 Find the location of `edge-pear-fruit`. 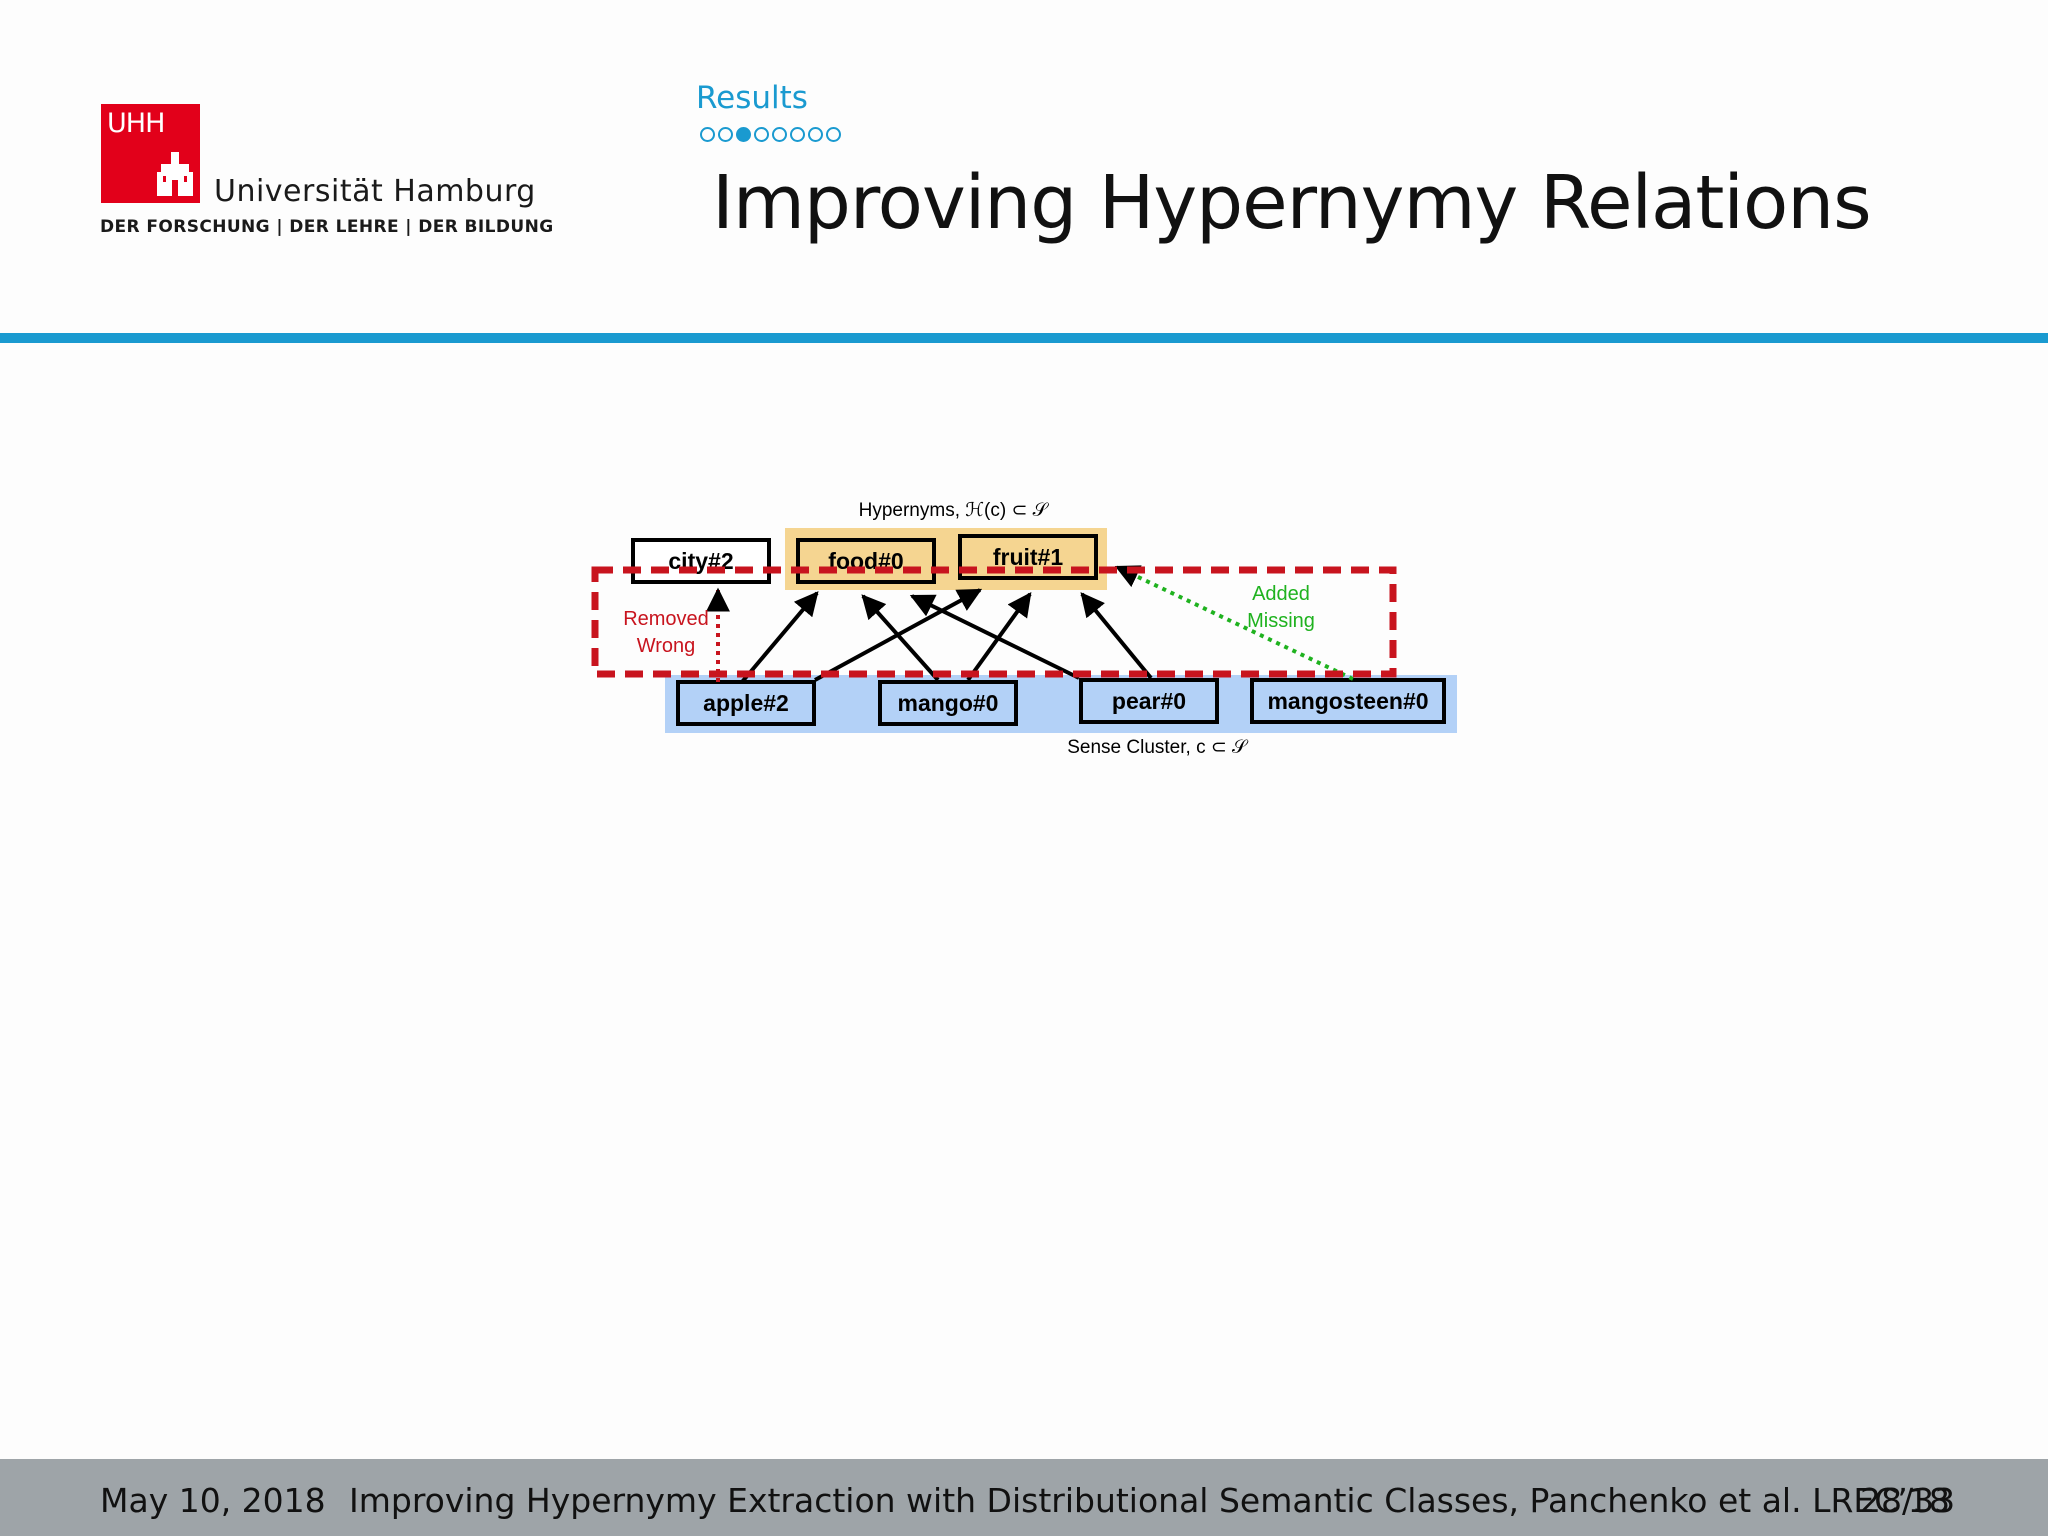

edge-pear-fruit is located at coordinates (1116, 636).